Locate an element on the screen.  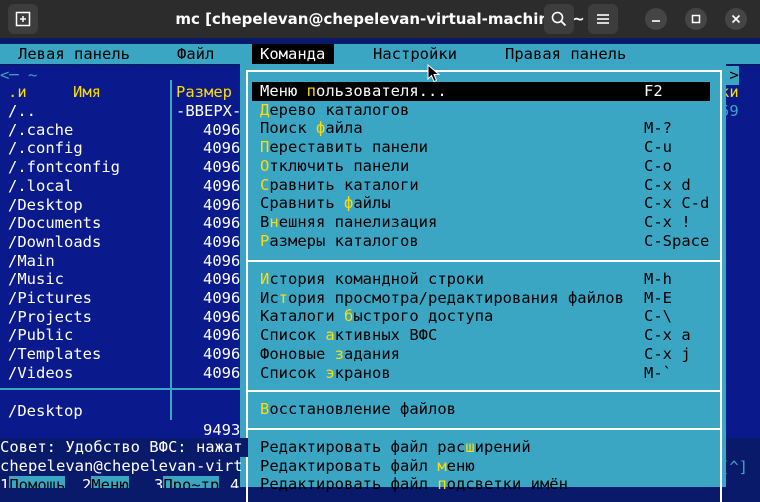
fkey-2: 2Меню is located at coordinates (105, 482).